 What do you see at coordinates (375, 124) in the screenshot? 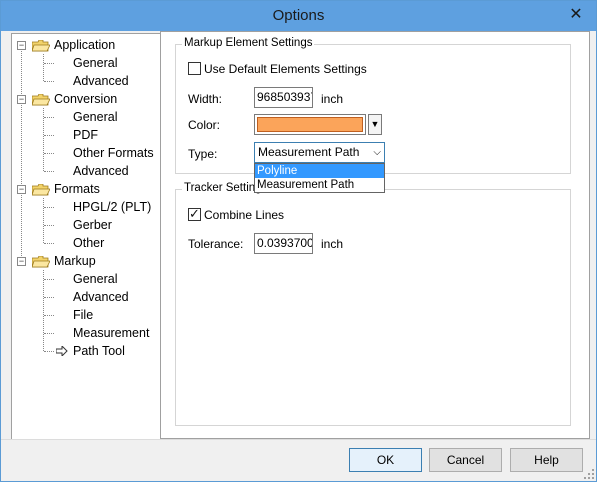
I see `chevron-down-icon: ▼` at bounding box center [375, 124].